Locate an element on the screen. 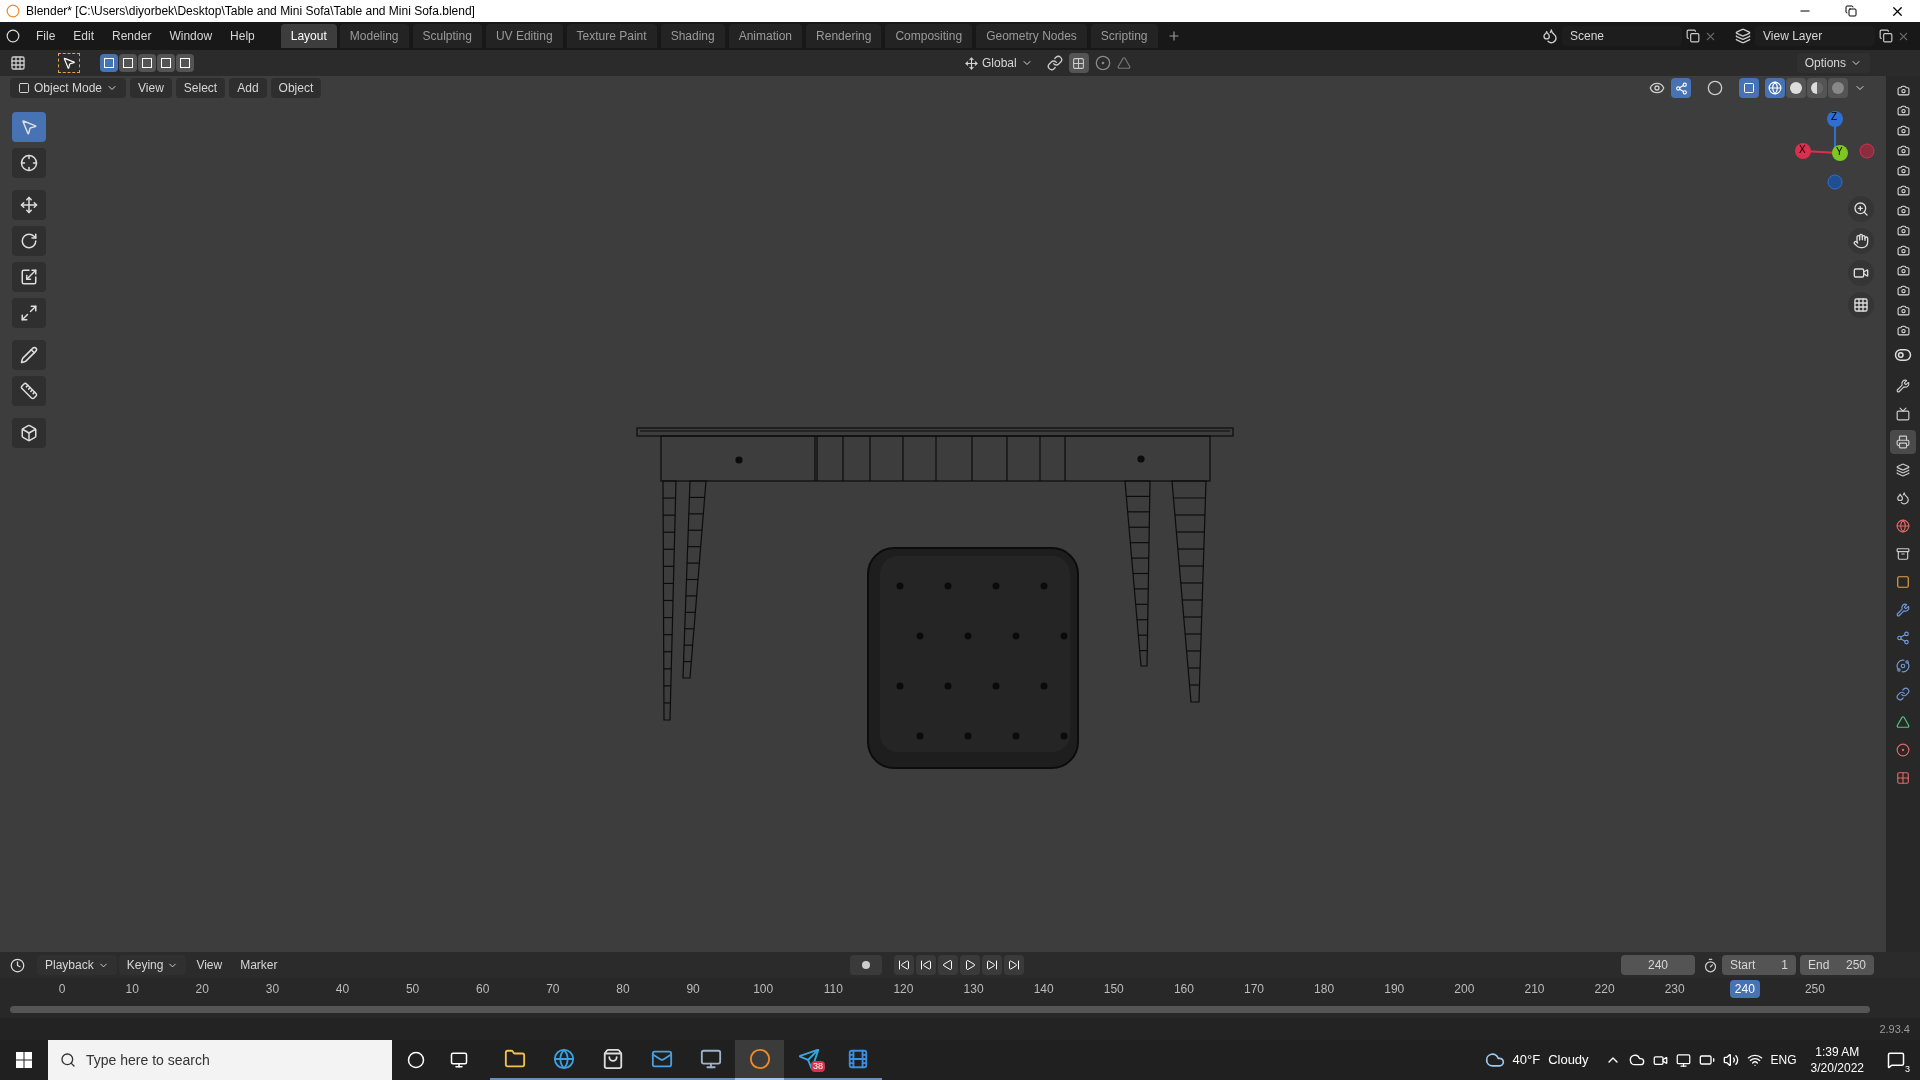 This screenshot has width=1920, height=1080. scale-icon is located at coordinates (29, 277).